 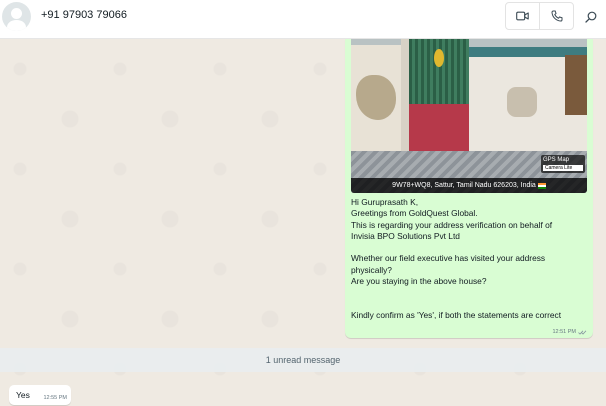 I want to click on contact-avatar, so click(x=16, y=16).